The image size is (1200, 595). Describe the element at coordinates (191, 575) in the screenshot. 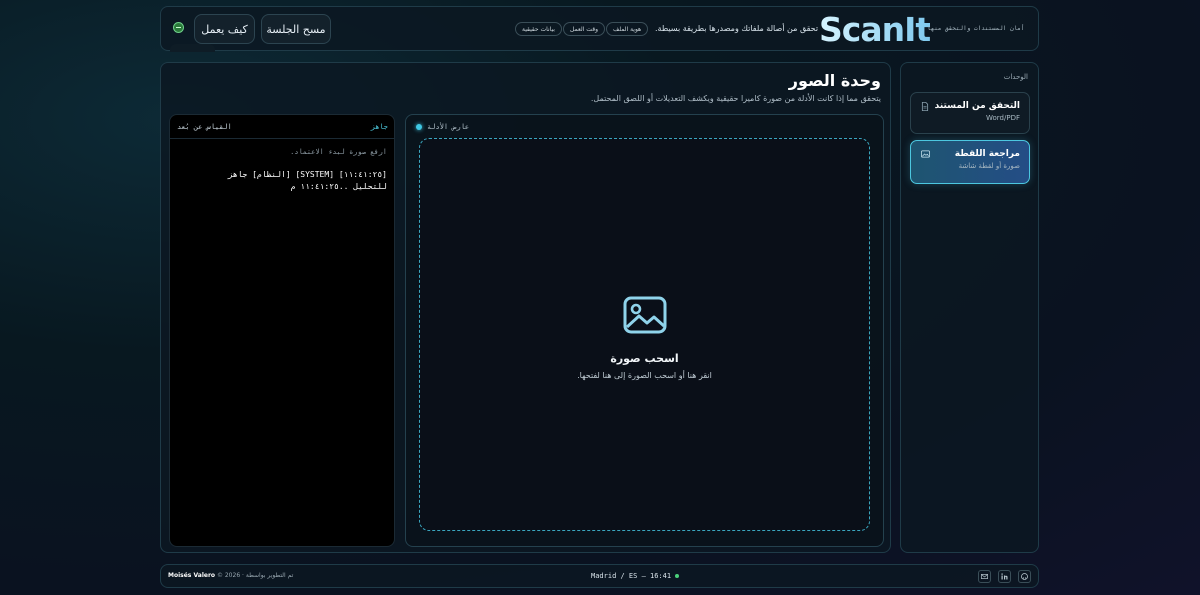

I see `footer-author: Moisés Valero` at that location.